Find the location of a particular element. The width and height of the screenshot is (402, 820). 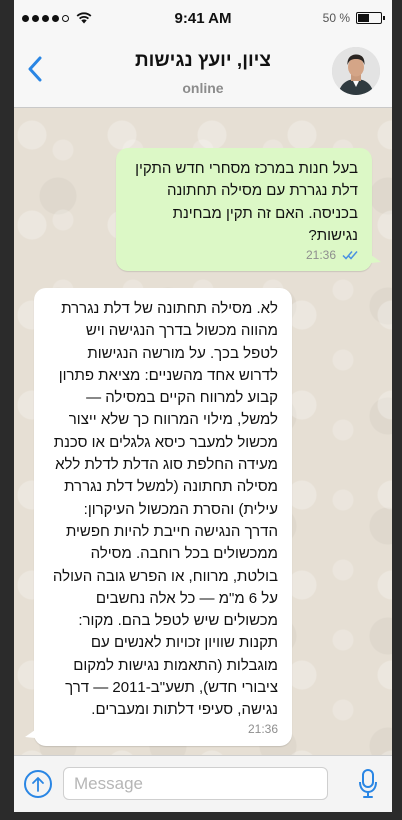

message-input is located at coordinates (195, 783).